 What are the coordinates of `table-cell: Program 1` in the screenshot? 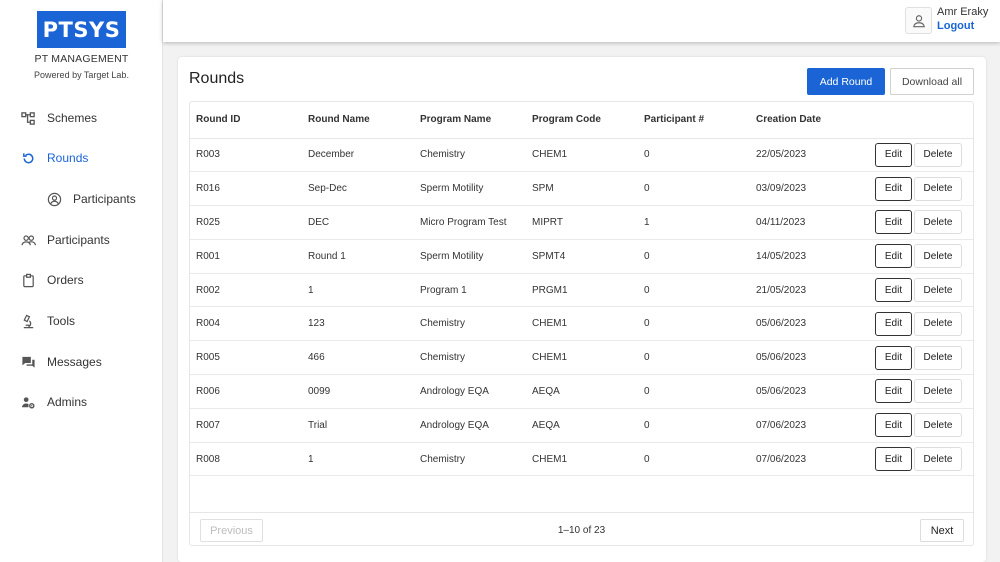 It's located at (470, 290).